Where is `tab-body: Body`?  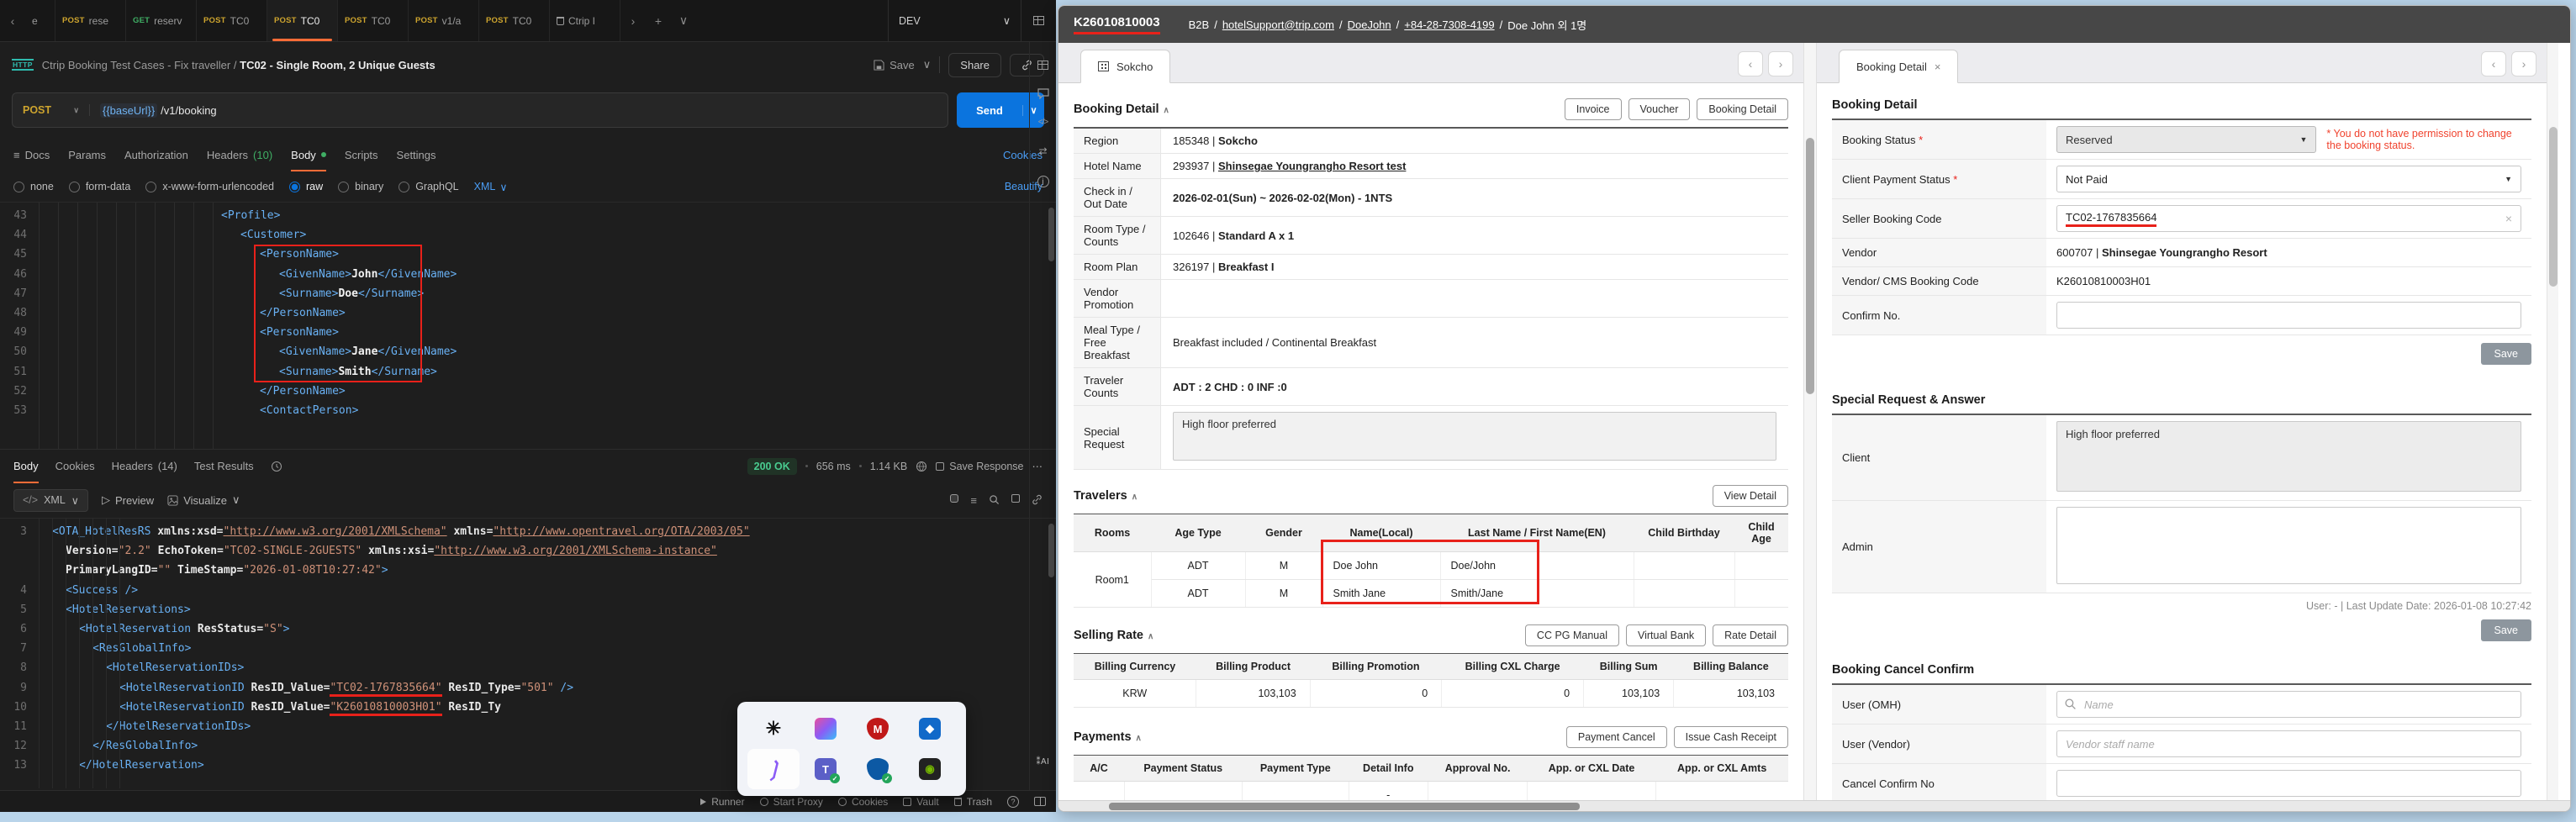
tab-body: Body is located at coordinates (308, 154).